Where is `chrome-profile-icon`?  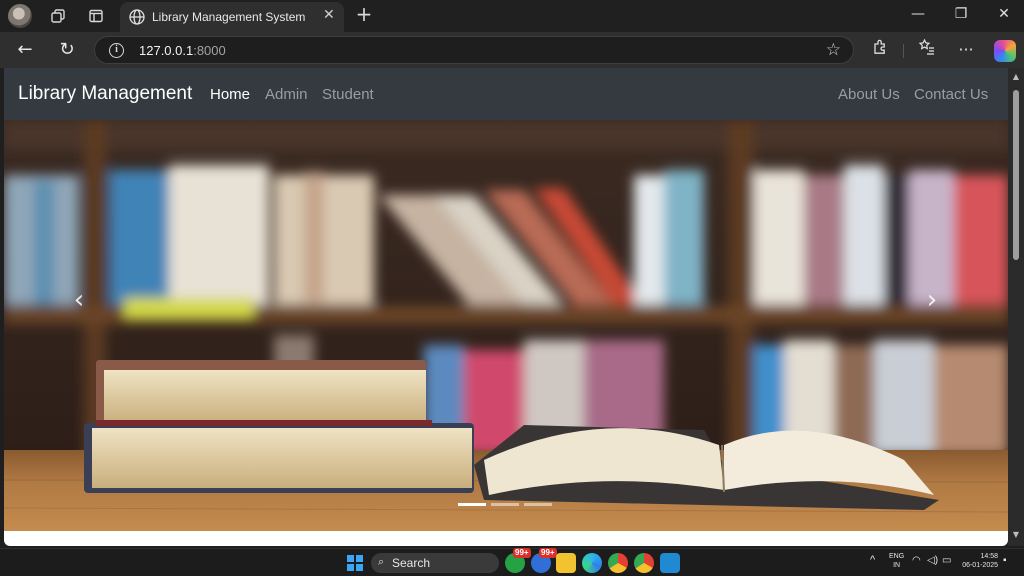 chrome-profile-icon is located at coordinates (644, 563).